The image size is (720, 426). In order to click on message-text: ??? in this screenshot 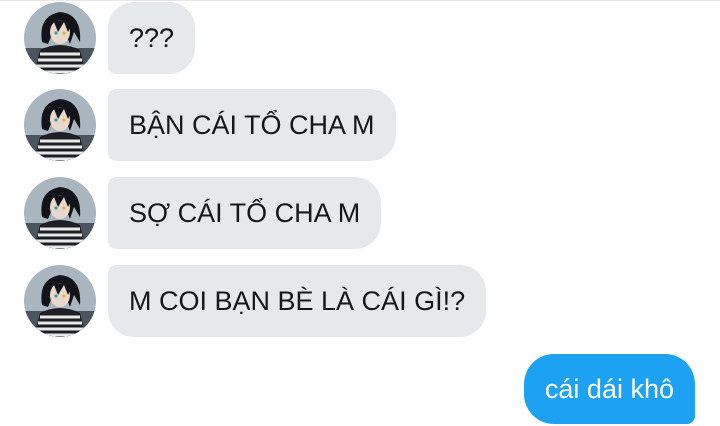, I will do `click(152, 38)`.